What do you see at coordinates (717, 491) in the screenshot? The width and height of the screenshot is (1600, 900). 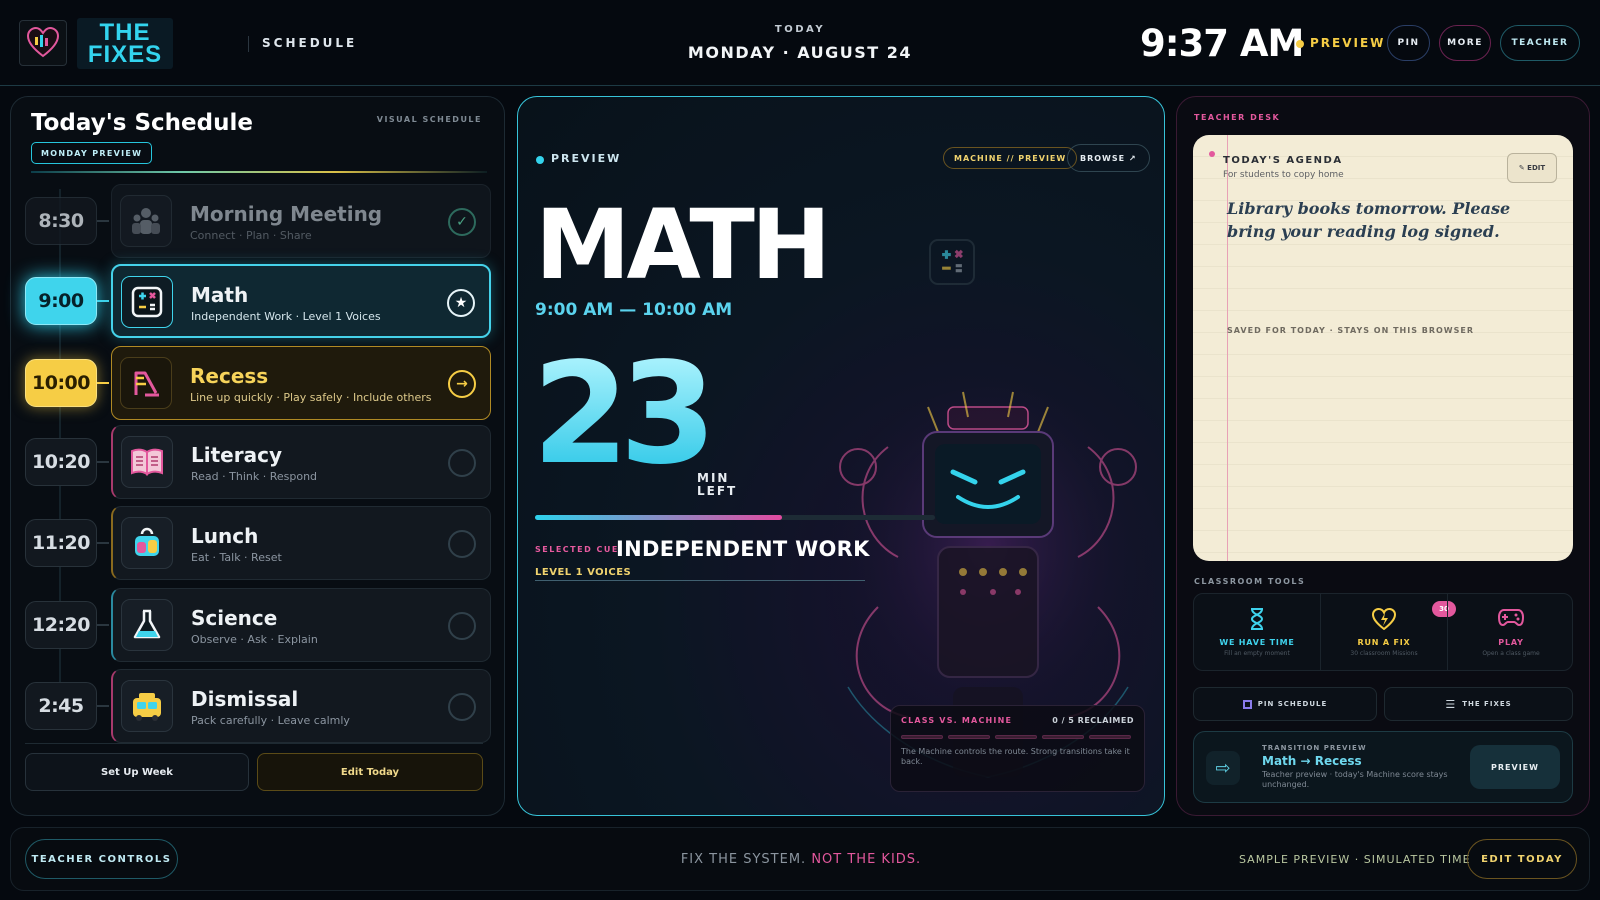 I see `left-label: LEFT` at bounding box center [717, 491].